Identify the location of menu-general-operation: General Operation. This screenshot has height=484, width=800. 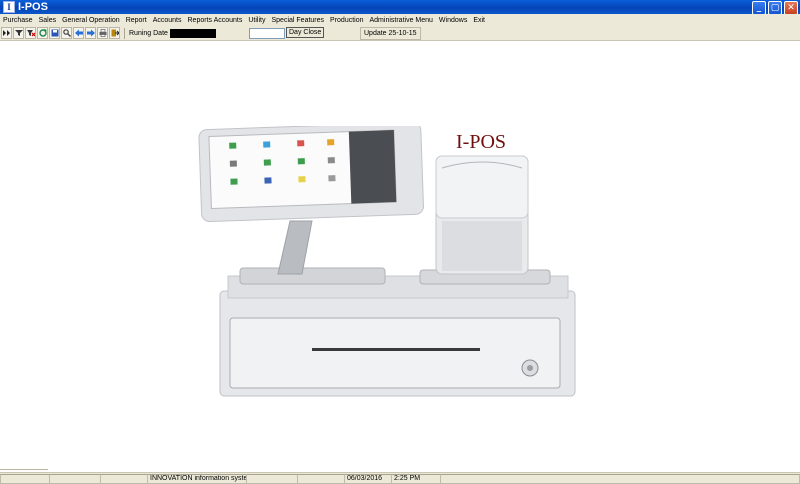
(91, 20).